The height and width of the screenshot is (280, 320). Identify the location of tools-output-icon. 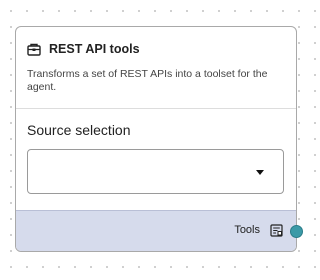
(276, 230).